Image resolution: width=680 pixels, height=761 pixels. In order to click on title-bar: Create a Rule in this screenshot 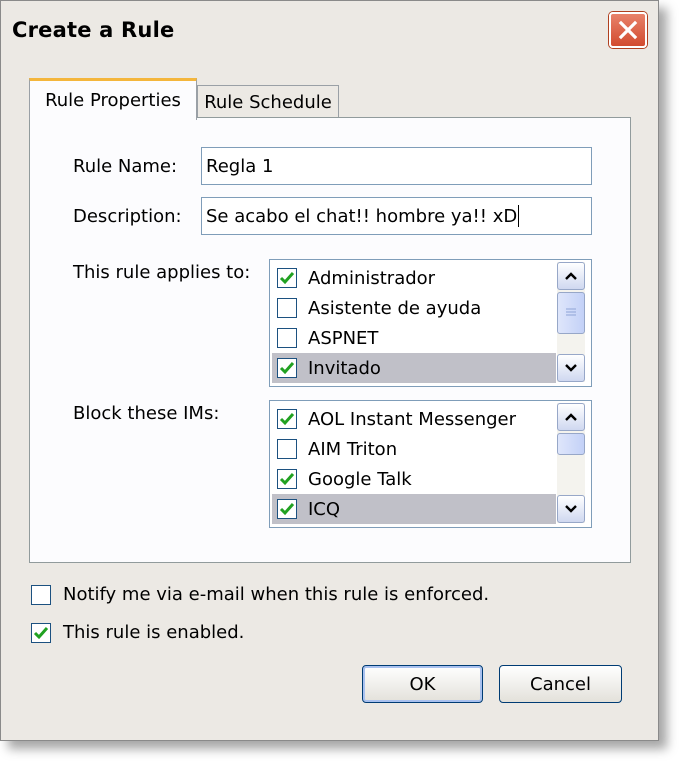, I will do `click(329, 30)`.